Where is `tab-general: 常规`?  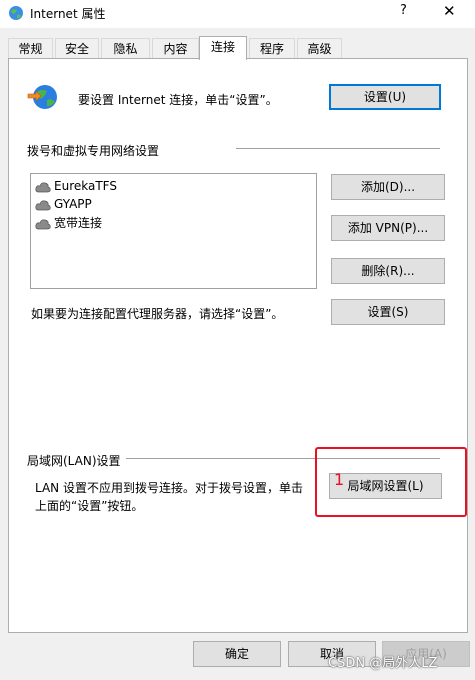
tab-general: 常规 is located at coordinates (30, 48).